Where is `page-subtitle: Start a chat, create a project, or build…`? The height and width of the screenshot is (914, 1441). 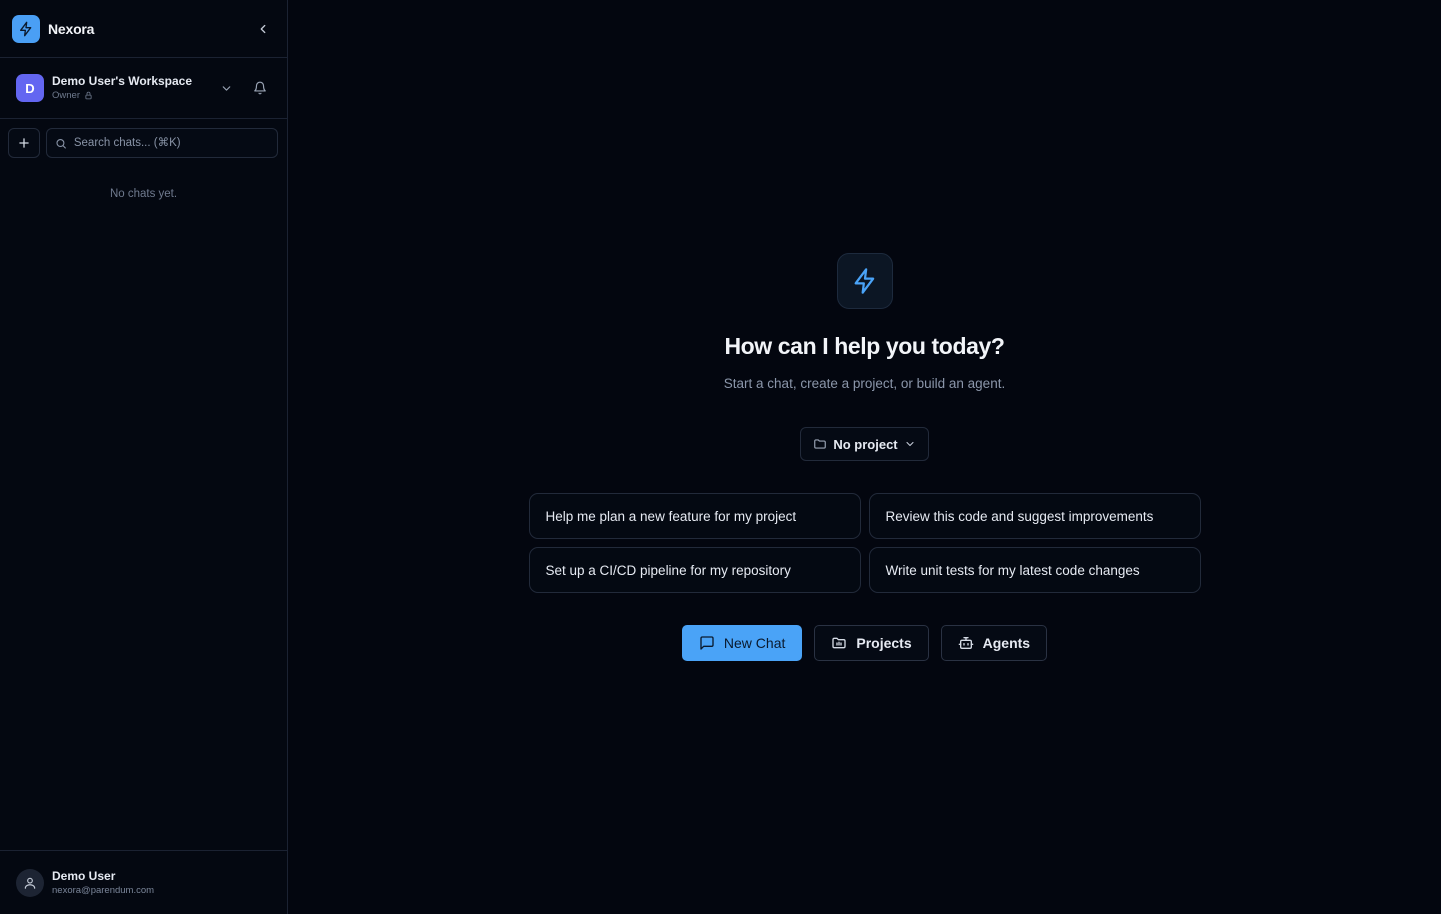
page-subtitle: Start a chat, create a project, or build… is located at coordinates (864, 383).